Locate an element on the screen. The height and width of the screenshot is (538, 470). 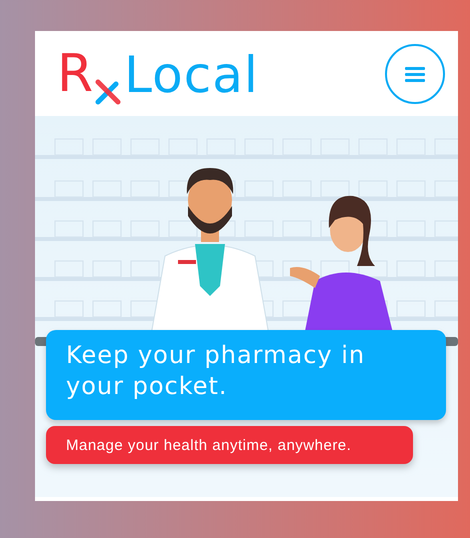
menu-icon is located at coordinates (415, 74).